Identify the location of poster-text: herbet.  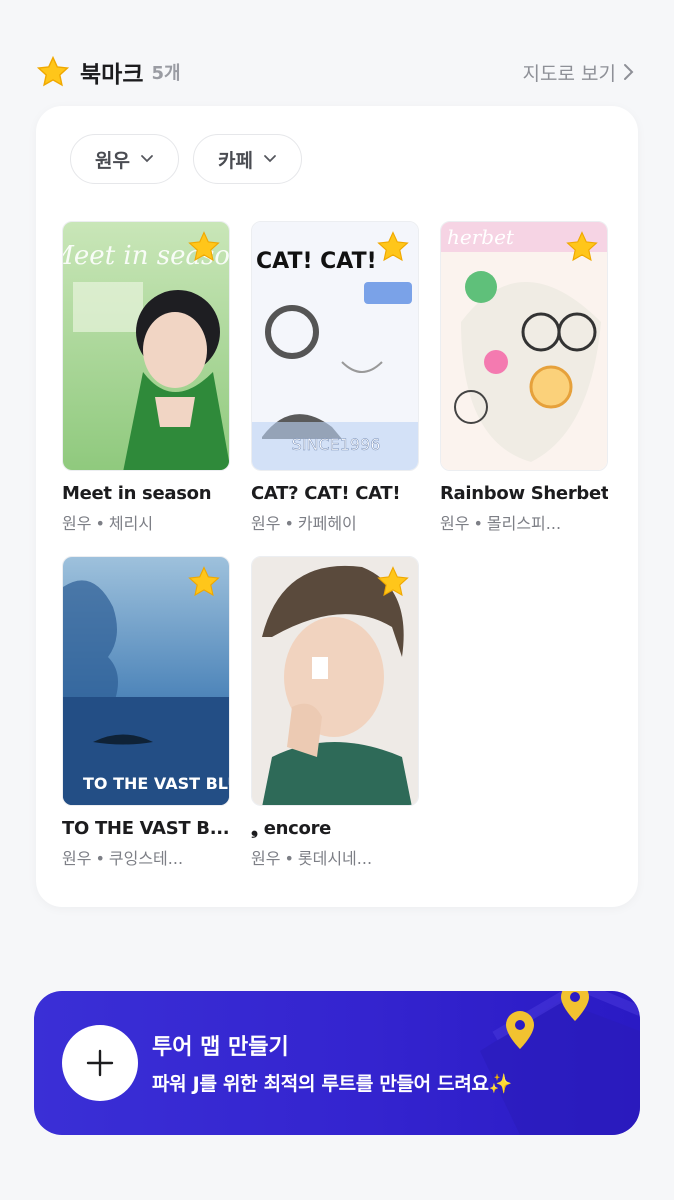
(481, 237).